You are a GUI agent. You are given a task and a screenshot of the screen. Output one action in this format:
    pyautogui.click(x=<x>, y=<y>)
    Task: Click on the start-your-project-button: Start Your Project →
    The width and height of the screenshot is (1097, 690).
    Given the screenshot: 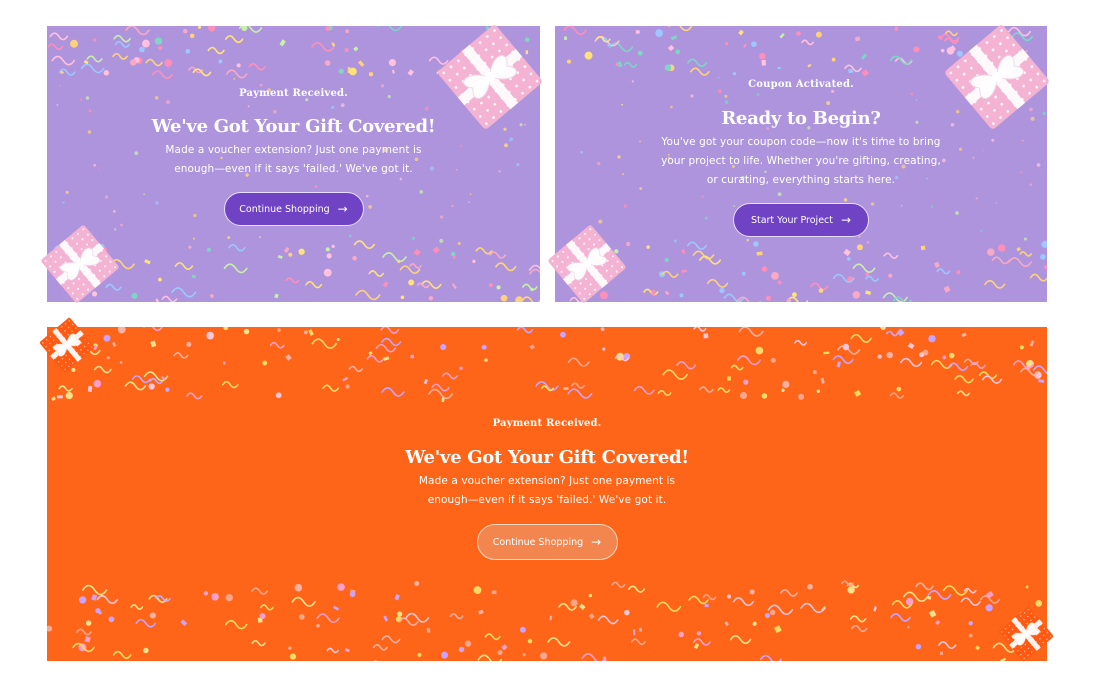 What is the action you would take?
    pyautogui.click(x=801, y=220)
    